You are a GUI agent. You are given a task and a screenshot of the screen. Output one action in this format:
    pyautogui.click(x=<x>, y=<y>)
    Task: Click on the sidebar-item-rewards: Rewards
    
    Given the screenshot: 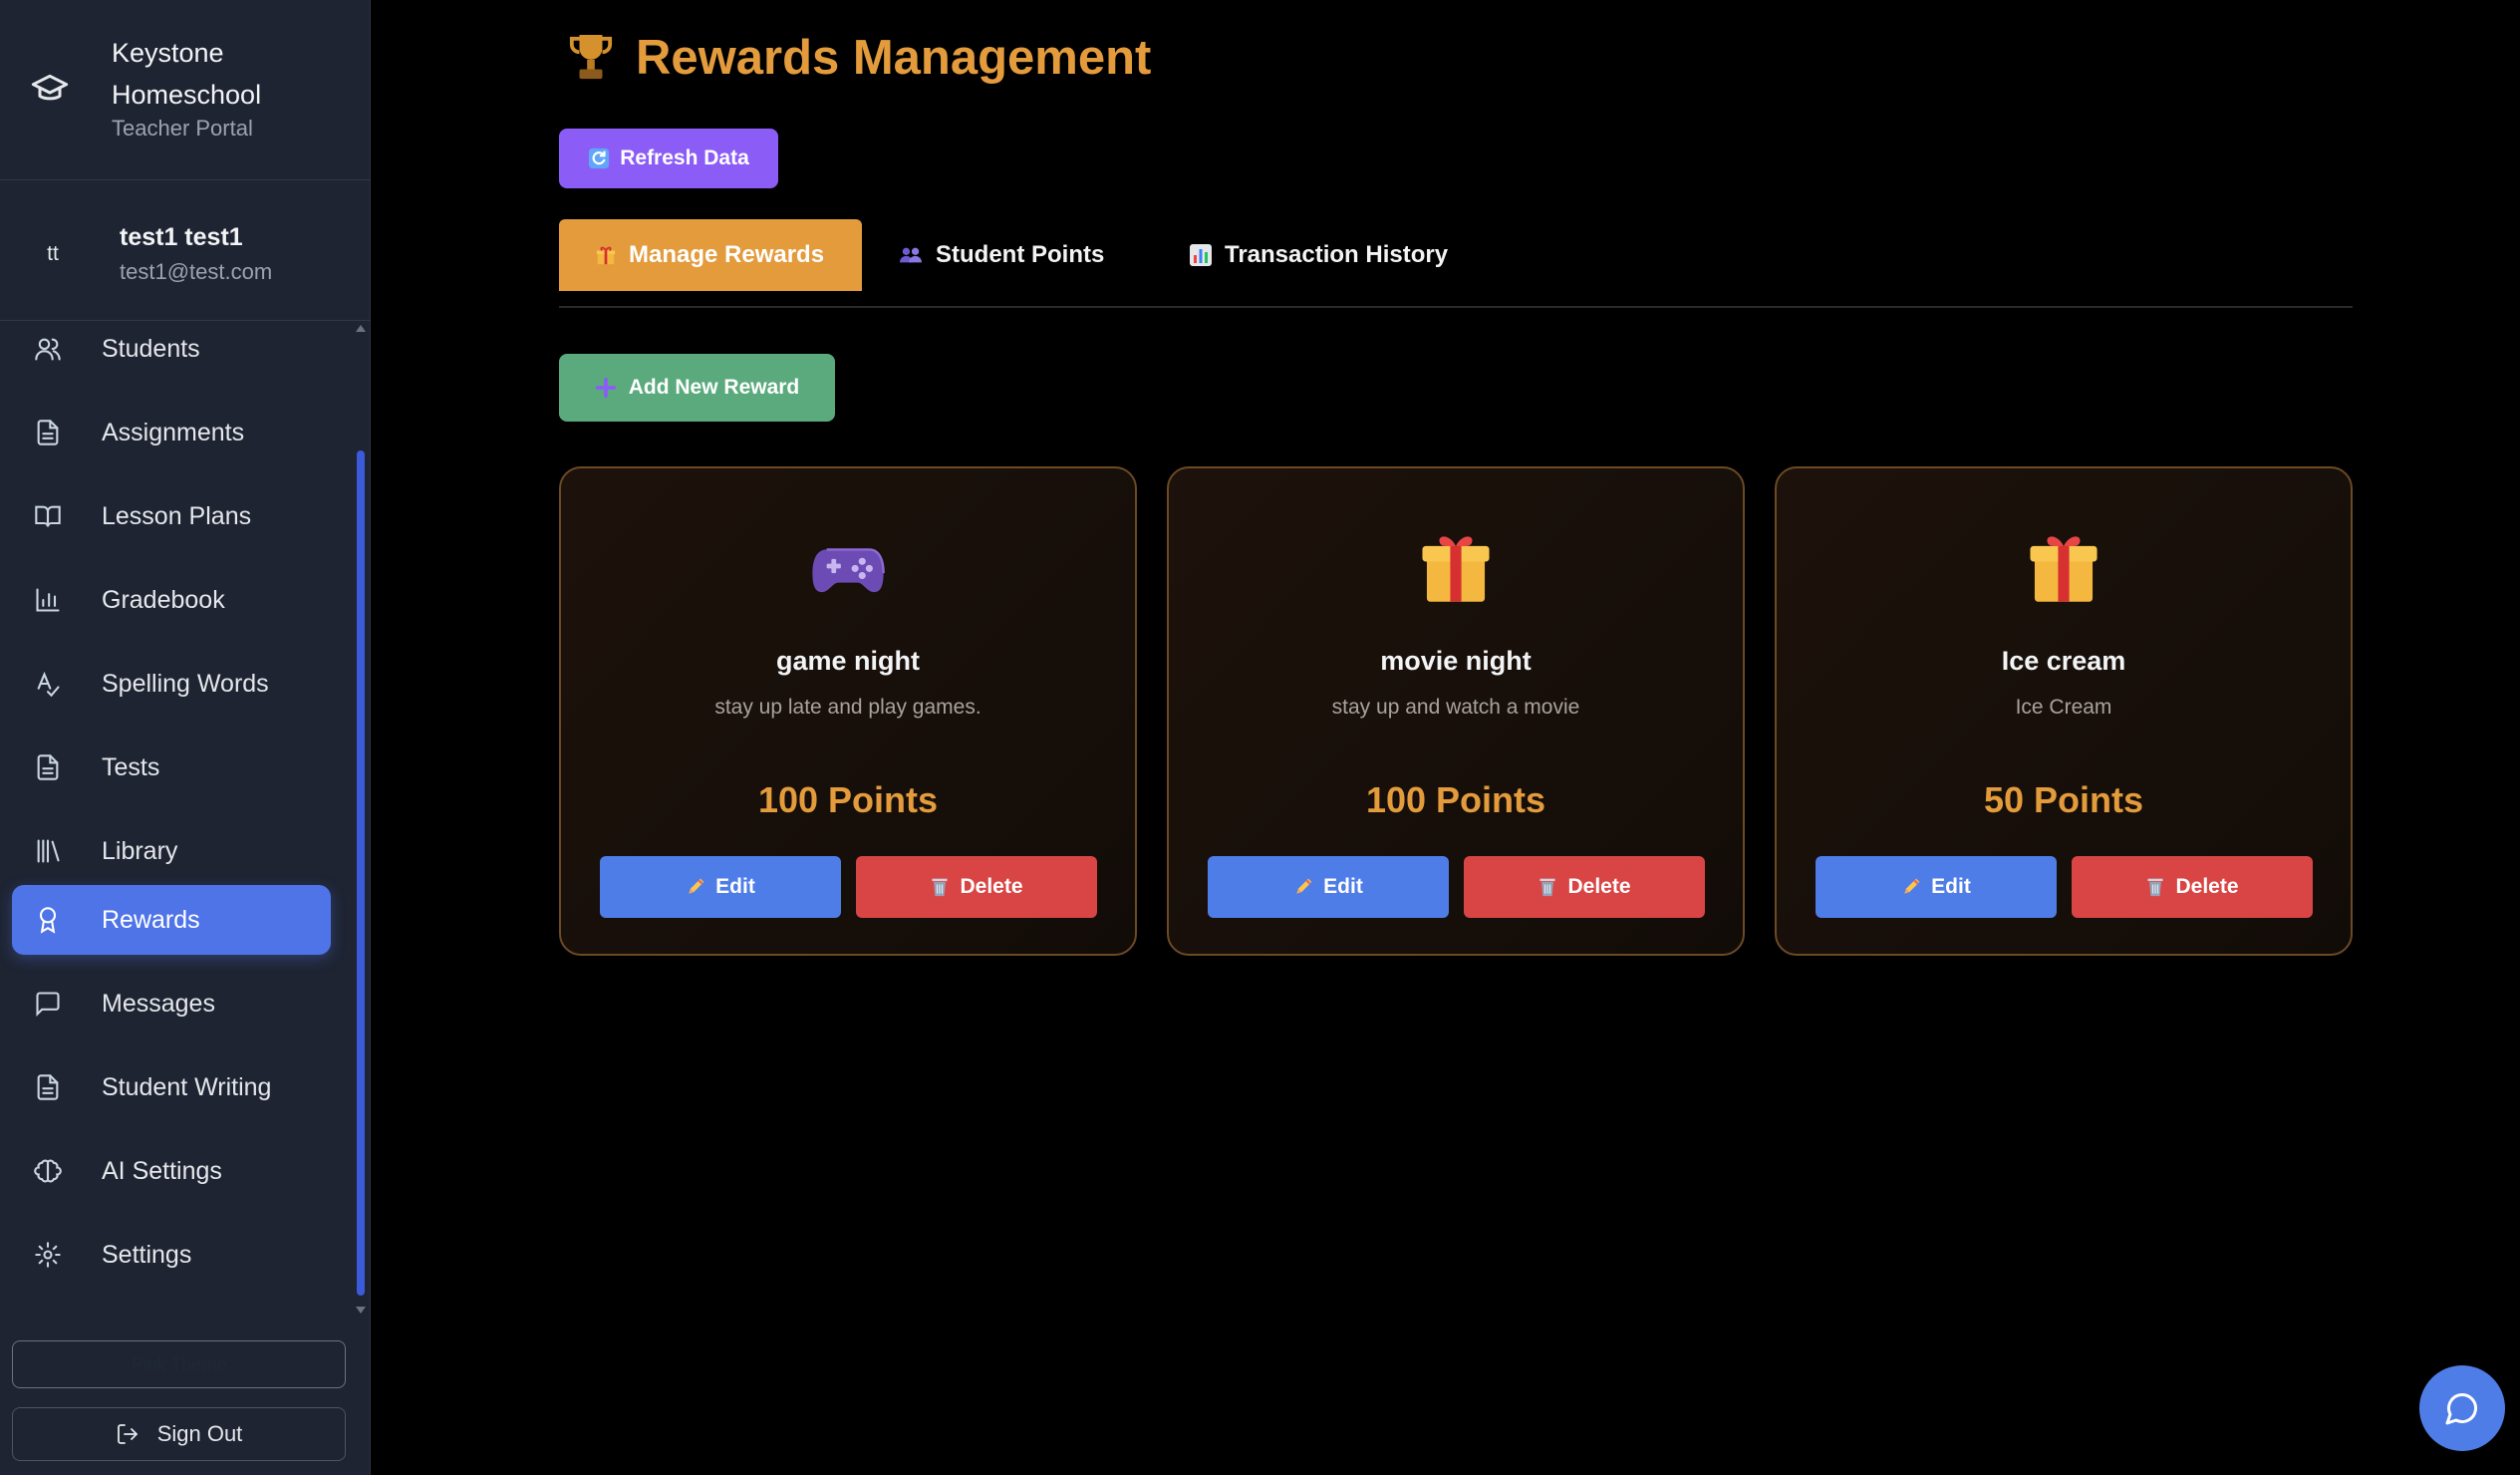 What is the action you would take?
    pyautogui.click(x=171, y=920)
    